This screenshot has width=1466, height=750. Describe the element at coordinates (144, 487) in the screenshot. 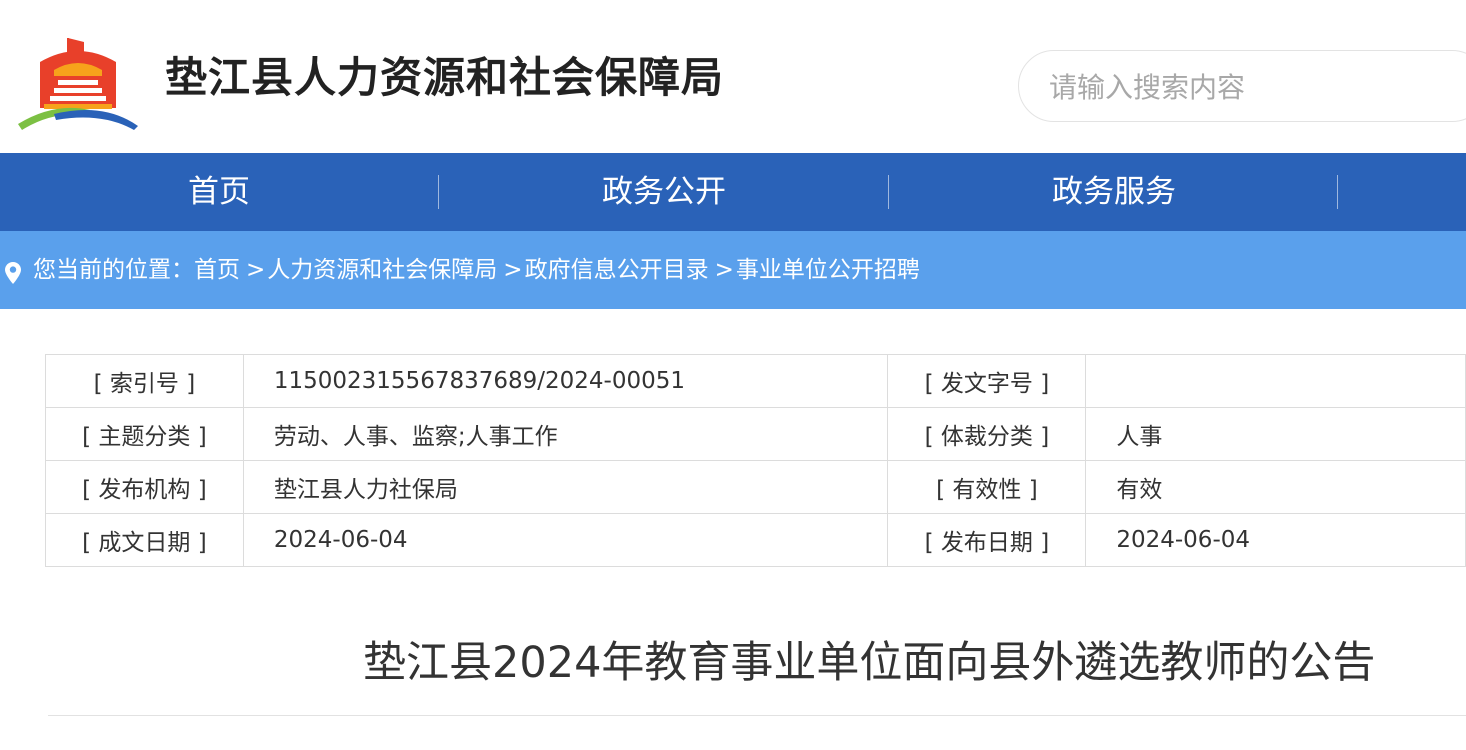

I see `meta-label-publishing-agency: [ 发布机构 ]` at that location.